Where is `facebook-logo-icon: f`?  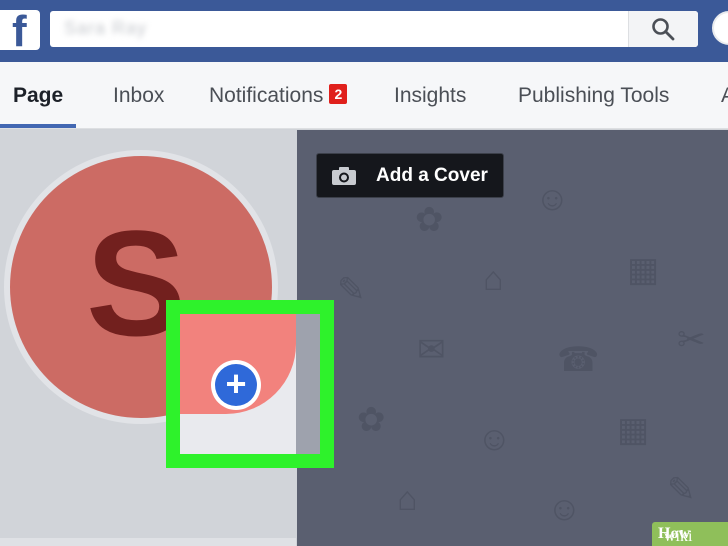
facebook-logo-icon: f is located at coordinates (20, 30).